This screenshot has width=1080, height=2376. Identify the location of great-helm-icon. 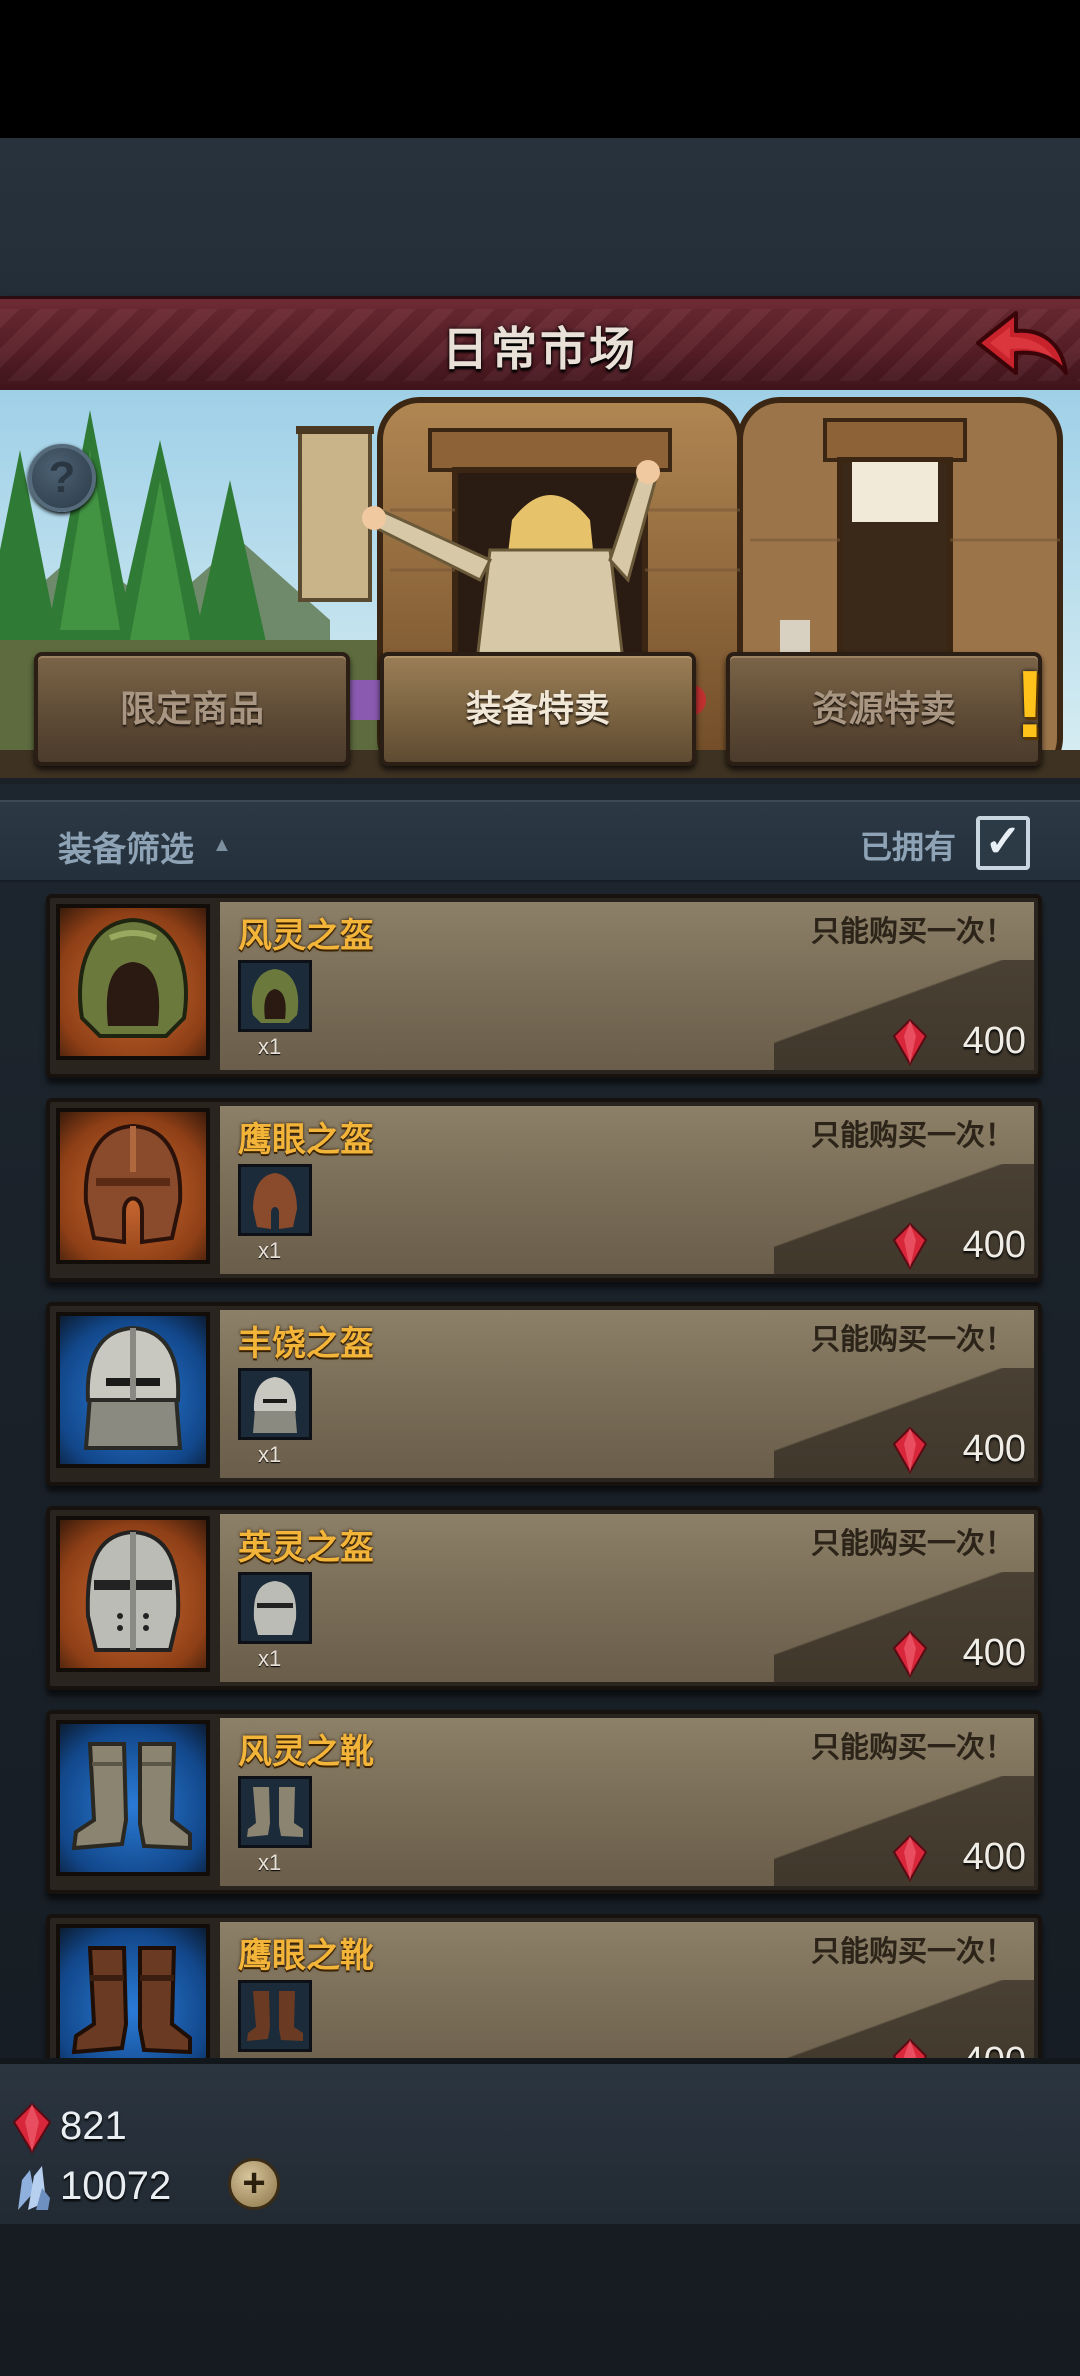
(133, 1594).